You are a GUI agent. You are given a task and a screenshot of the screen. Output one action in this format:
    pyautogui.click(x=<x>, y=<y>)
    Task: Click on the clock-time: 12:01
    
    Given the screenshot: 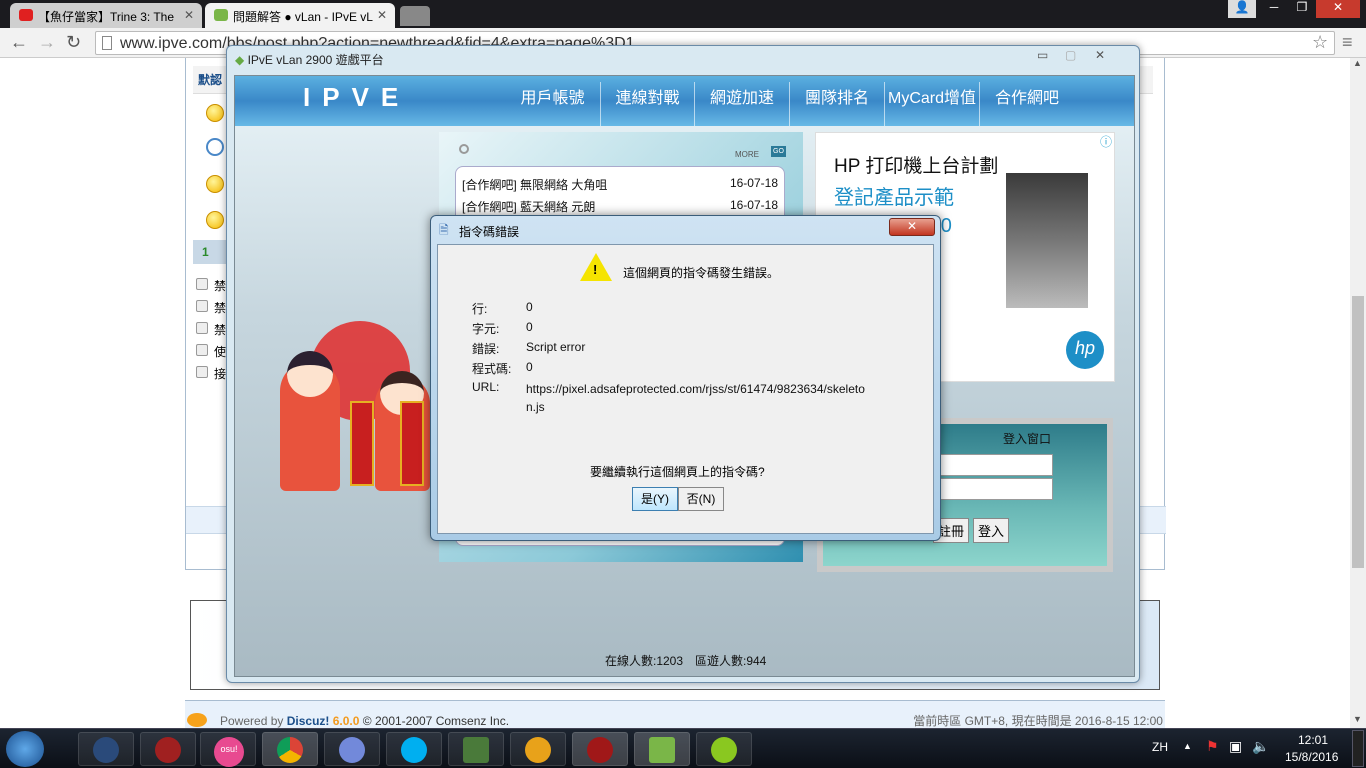 What is the action you would take?
    pyautogui.click(x=1313, y=740)
    